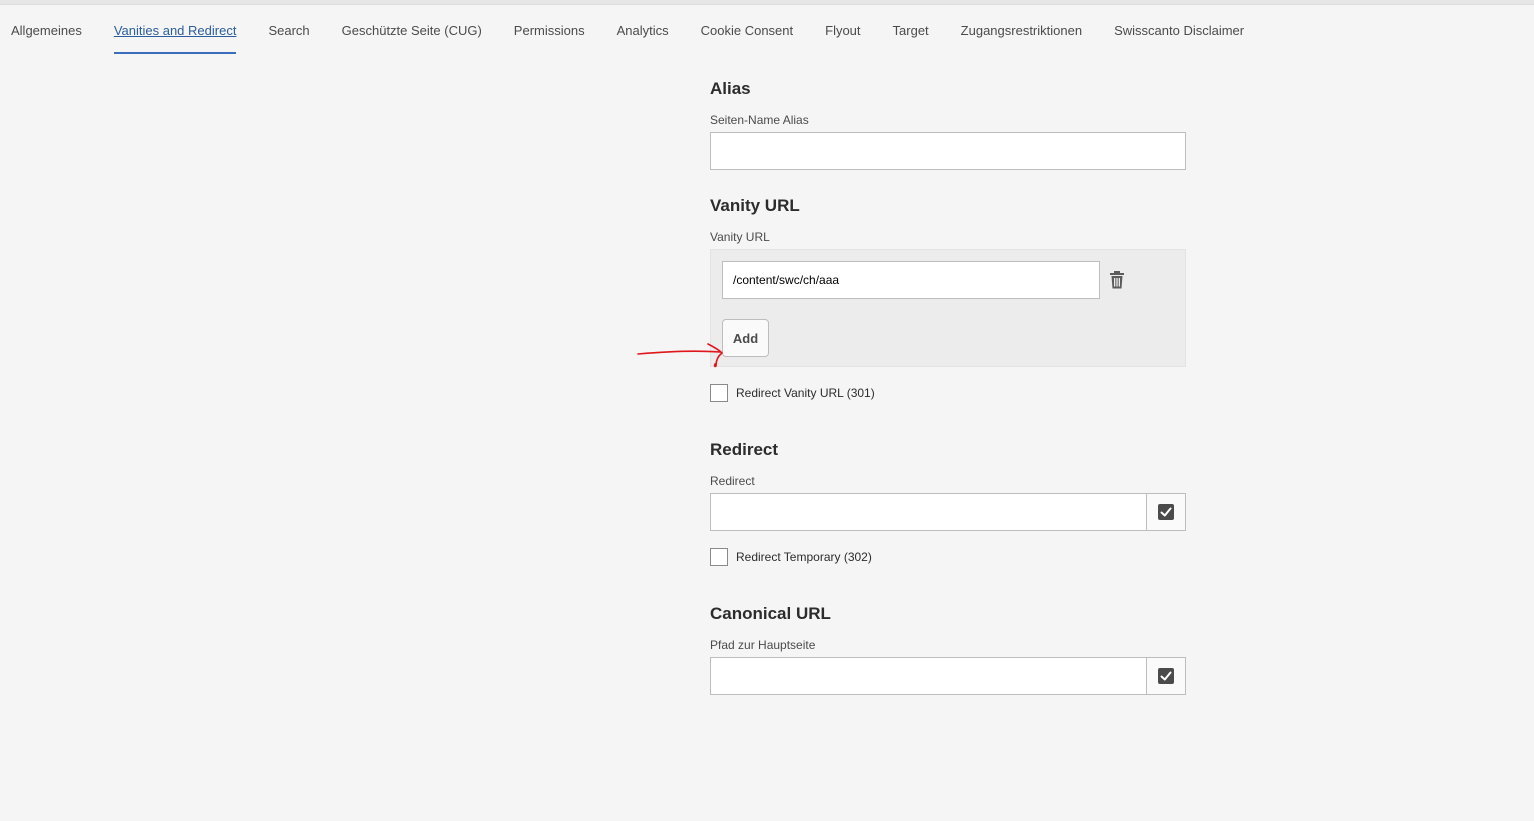 This screenshot has height=821, width=1534. I want to click on tab-cookie-consent: Cookie Consent, so click(747, 38).